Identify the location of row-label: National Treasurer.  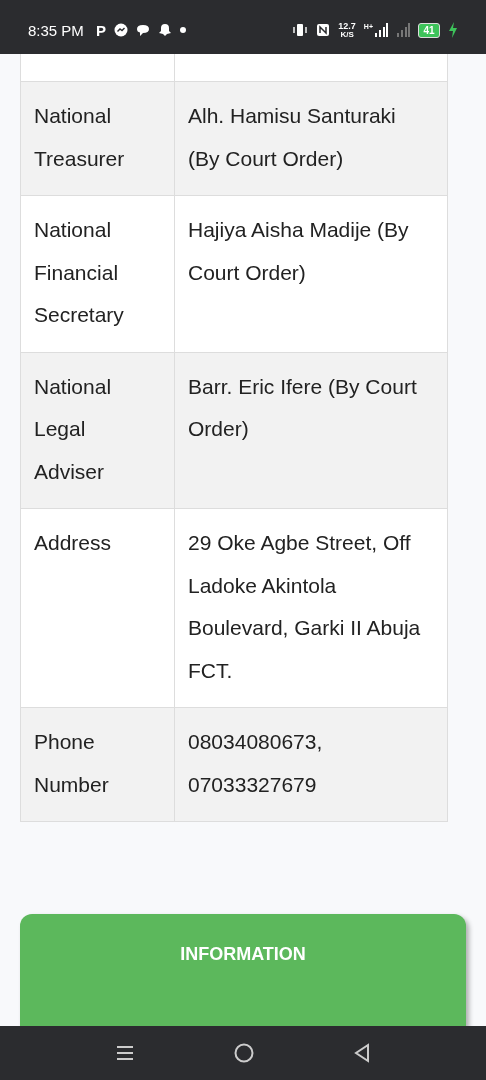
(98, 138).